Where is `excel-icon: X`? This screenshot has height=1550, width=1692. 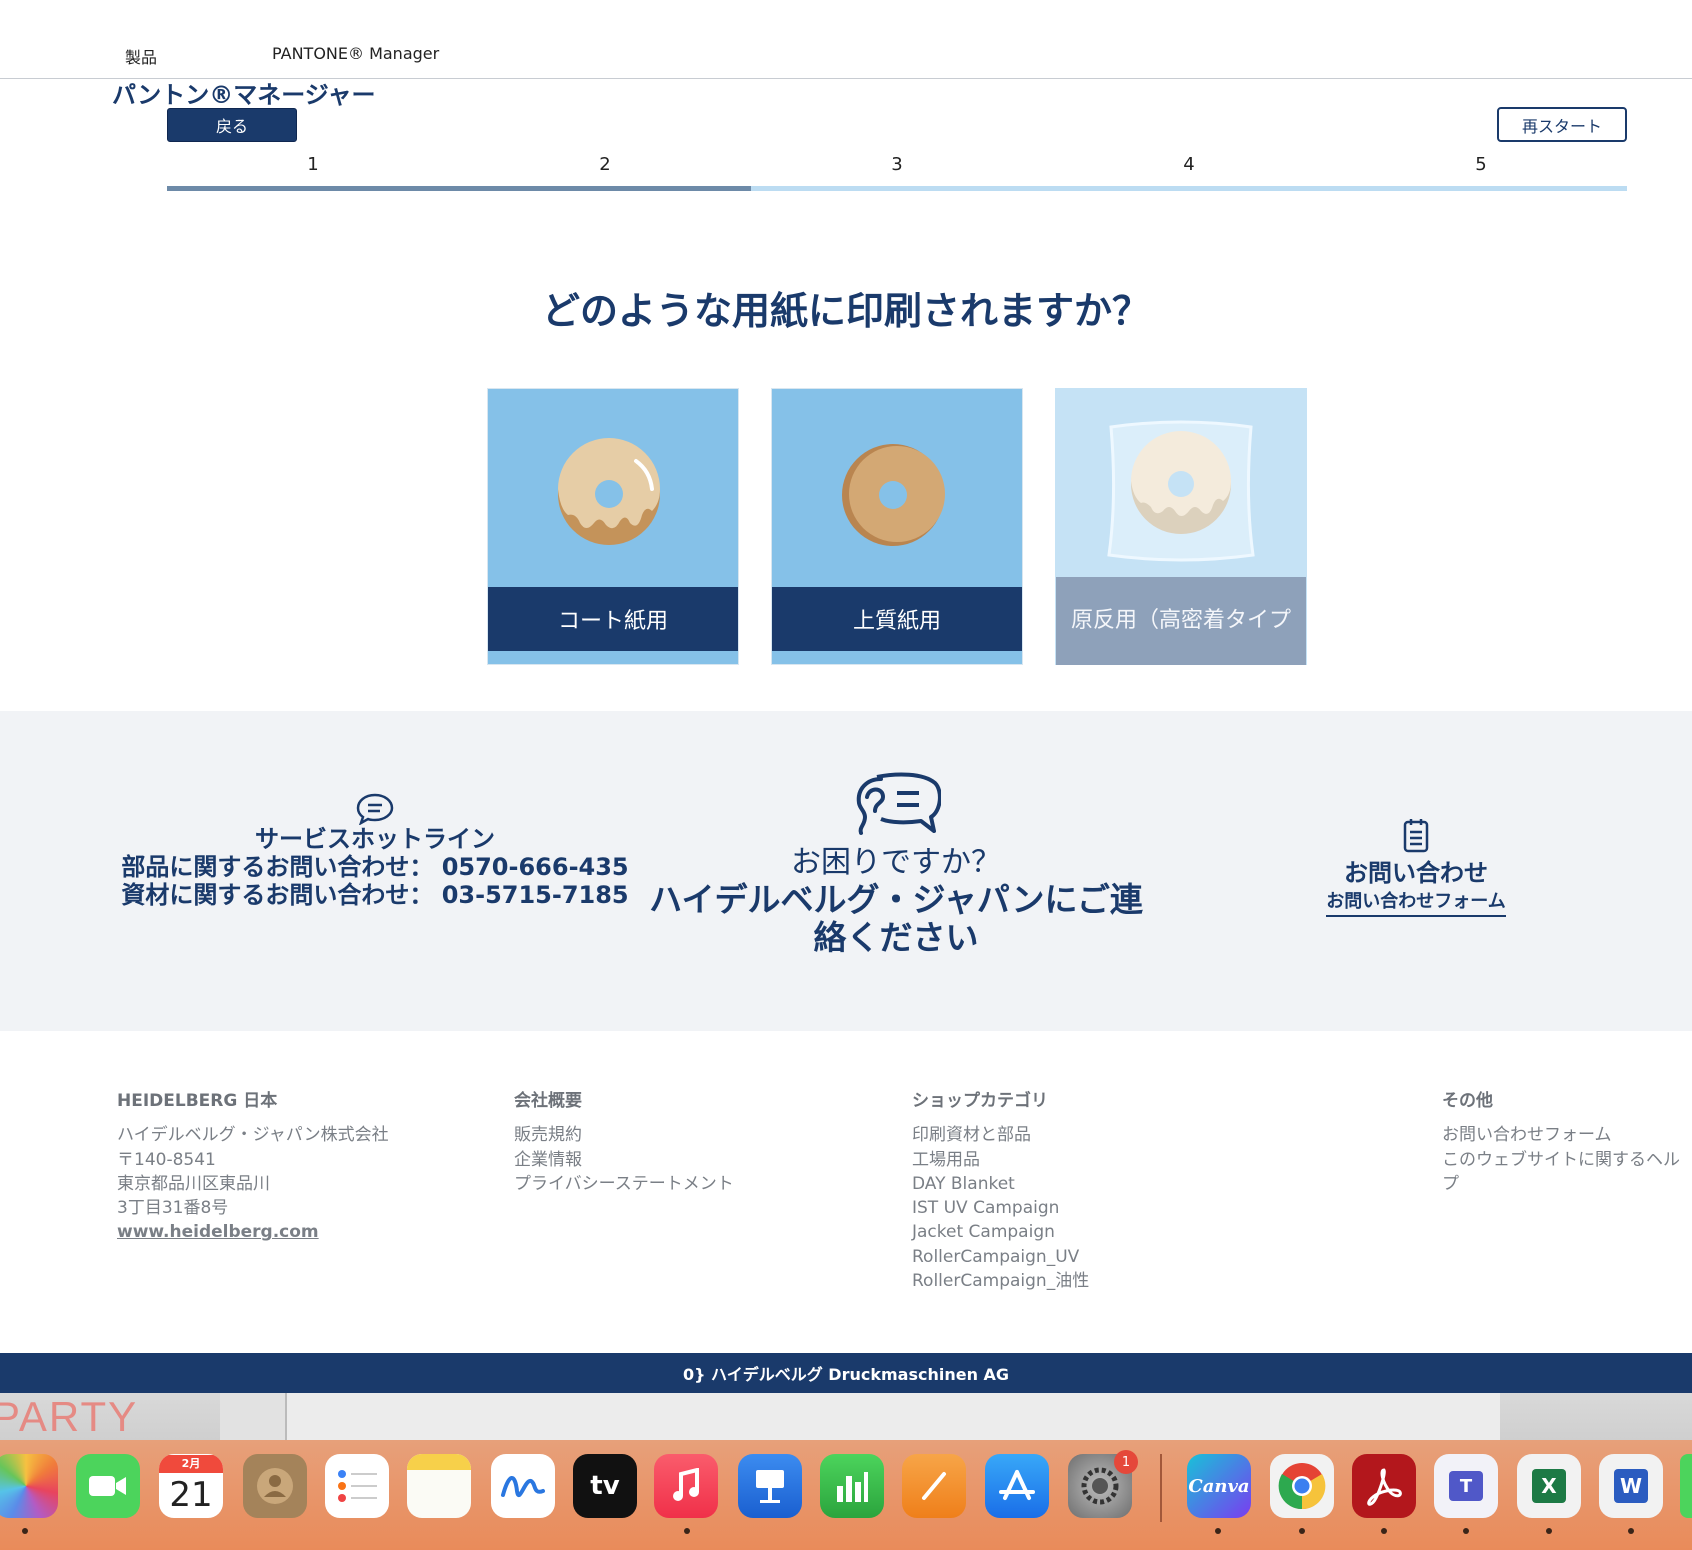
excel-icon: X is located at coordinates (1549, 1486).